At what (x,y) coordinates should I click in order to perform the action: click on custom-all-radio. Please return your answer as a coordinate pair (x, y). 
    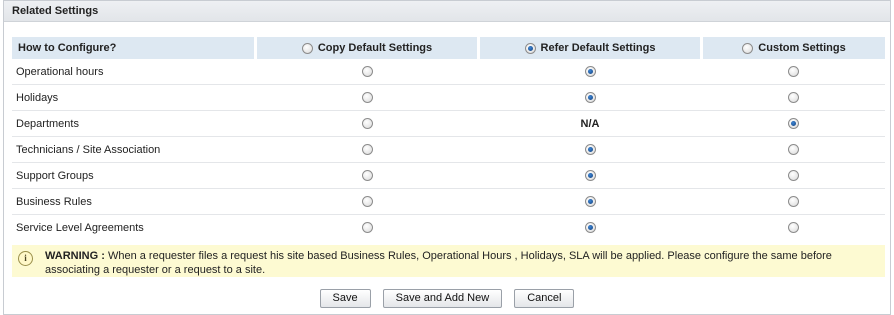
    Looking at the image, I should click on (748, 48).